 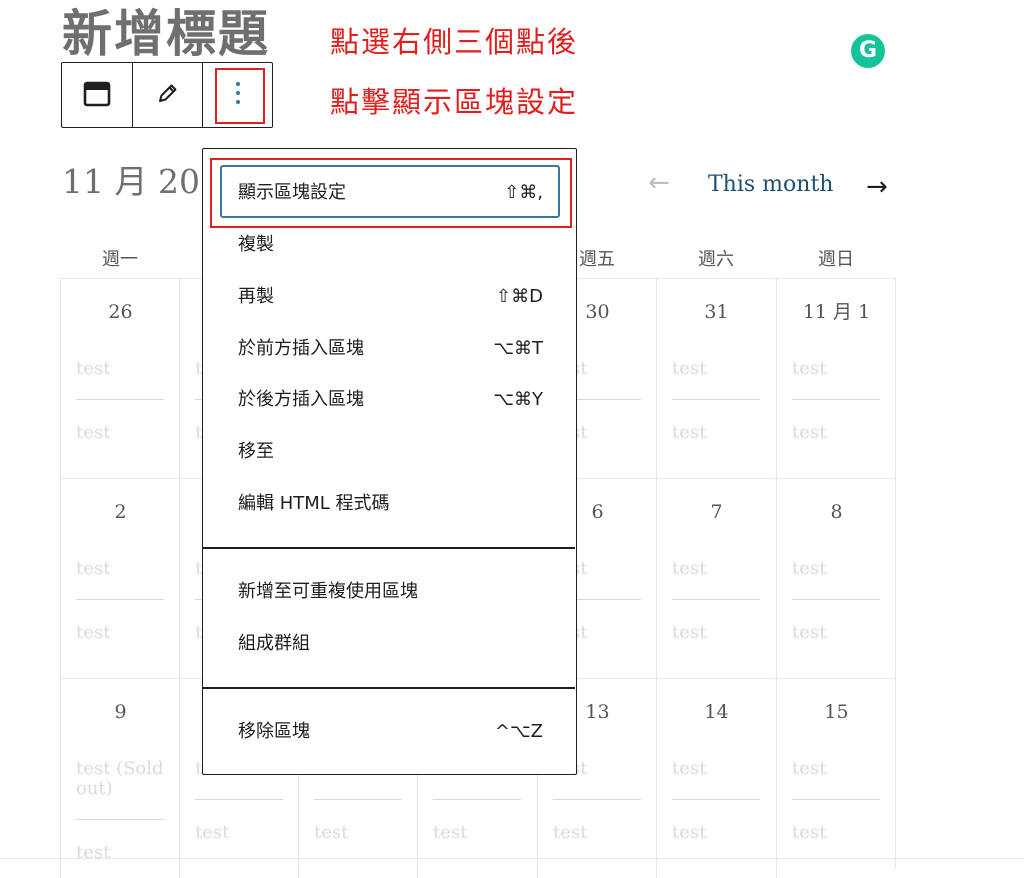 I want to click on calendar-date: 8, so click(x=836, y=512).